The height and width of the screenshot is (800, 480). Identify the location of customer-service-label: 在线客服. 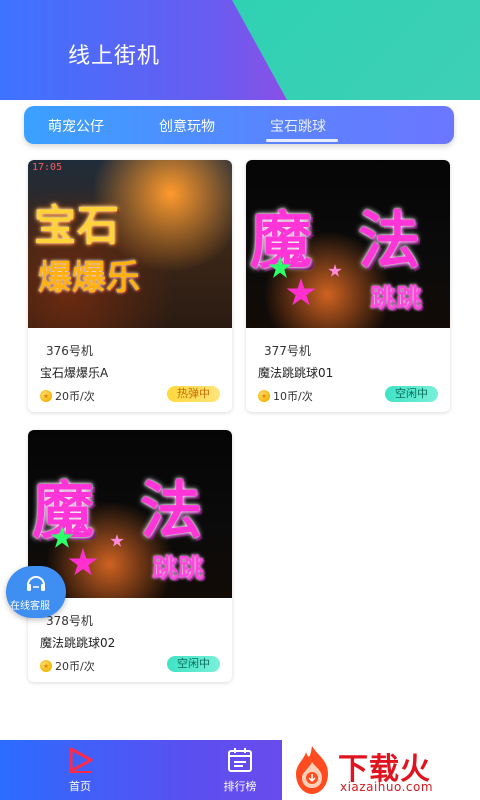
(30, 606).